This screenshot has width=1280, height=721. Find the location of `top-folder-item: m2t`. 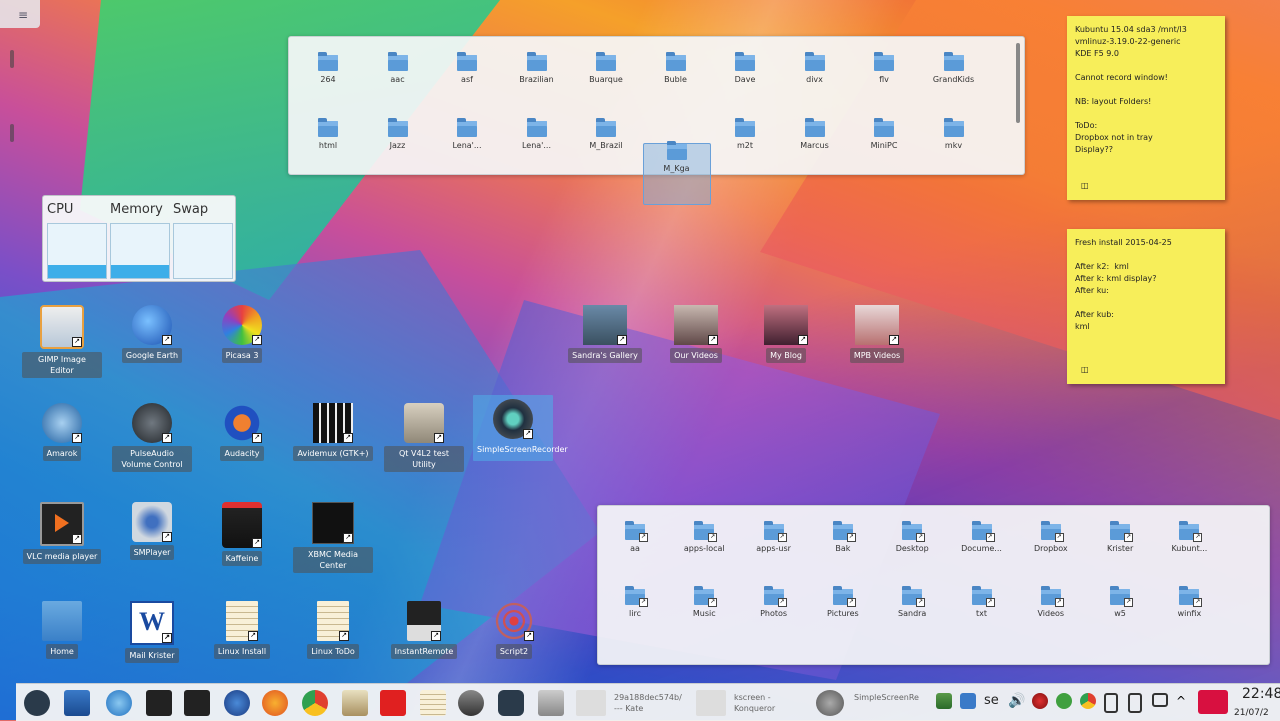

top-folder-item: m2t is located at coordinates (745, 134).